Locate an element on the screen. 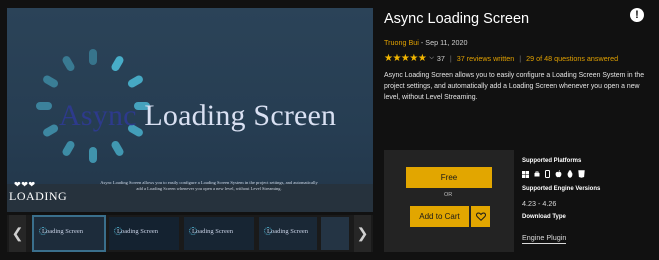 Image resolution: width=659 pixels, height=260 pixels. media-title: Async Loading Screen is located at coordinates (197, 116).